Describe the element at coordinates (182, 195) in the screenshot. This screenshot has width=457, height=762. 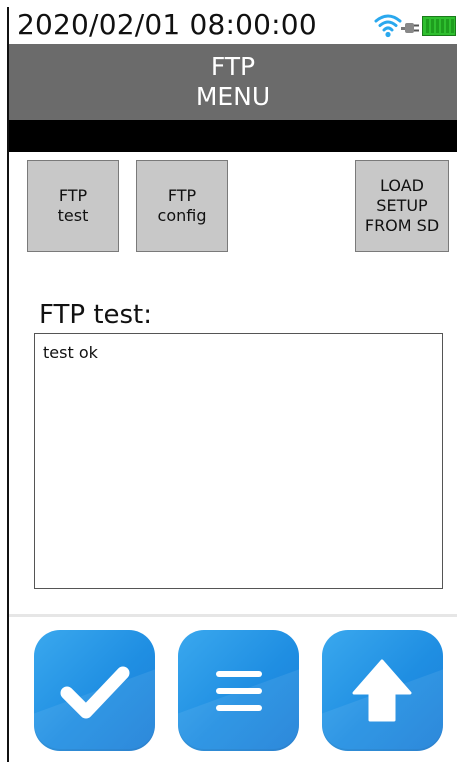
I see `ftp-config-button-label-1: FTP` at that location.